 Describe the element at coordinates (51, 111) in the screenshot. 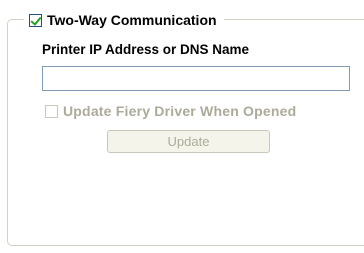

I see `update-driver-checkbox` at that location.